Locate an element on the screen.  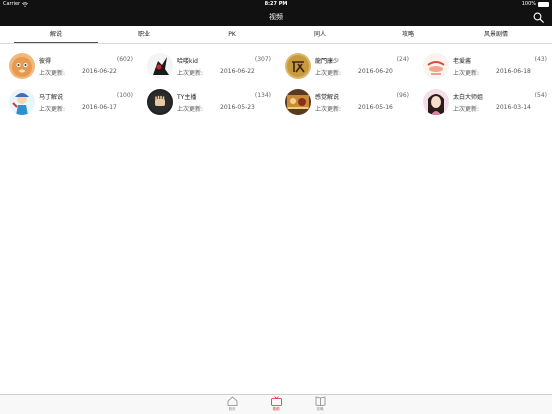
video-count: (54) is located at coordinates (540, 95).